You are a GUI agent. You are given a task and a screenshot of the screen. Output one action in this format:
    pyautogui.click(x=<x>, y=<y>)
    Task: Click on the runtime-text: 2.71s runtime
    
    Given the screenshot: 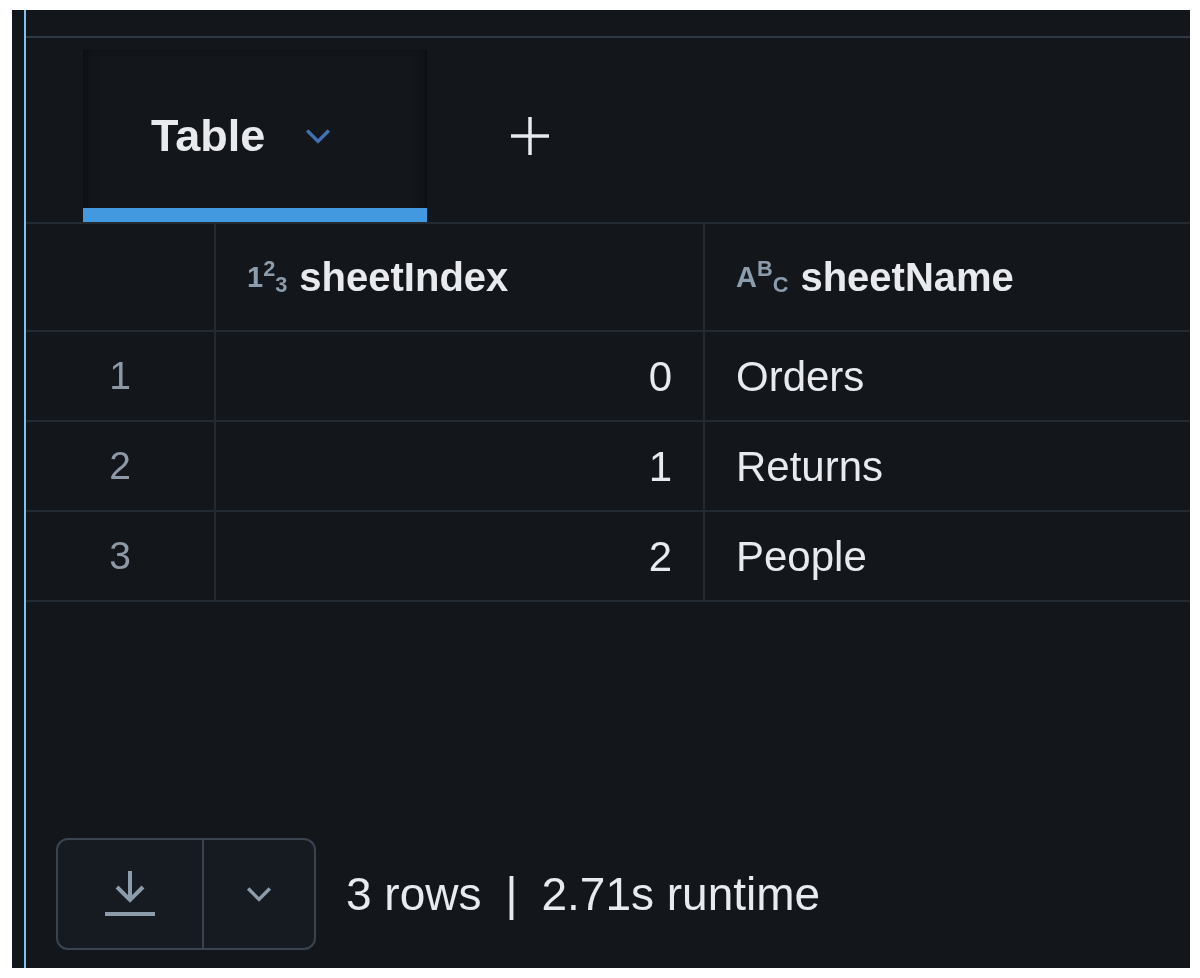 What is the action you would take?
    pyautogui.click(x=681, y=894)
    